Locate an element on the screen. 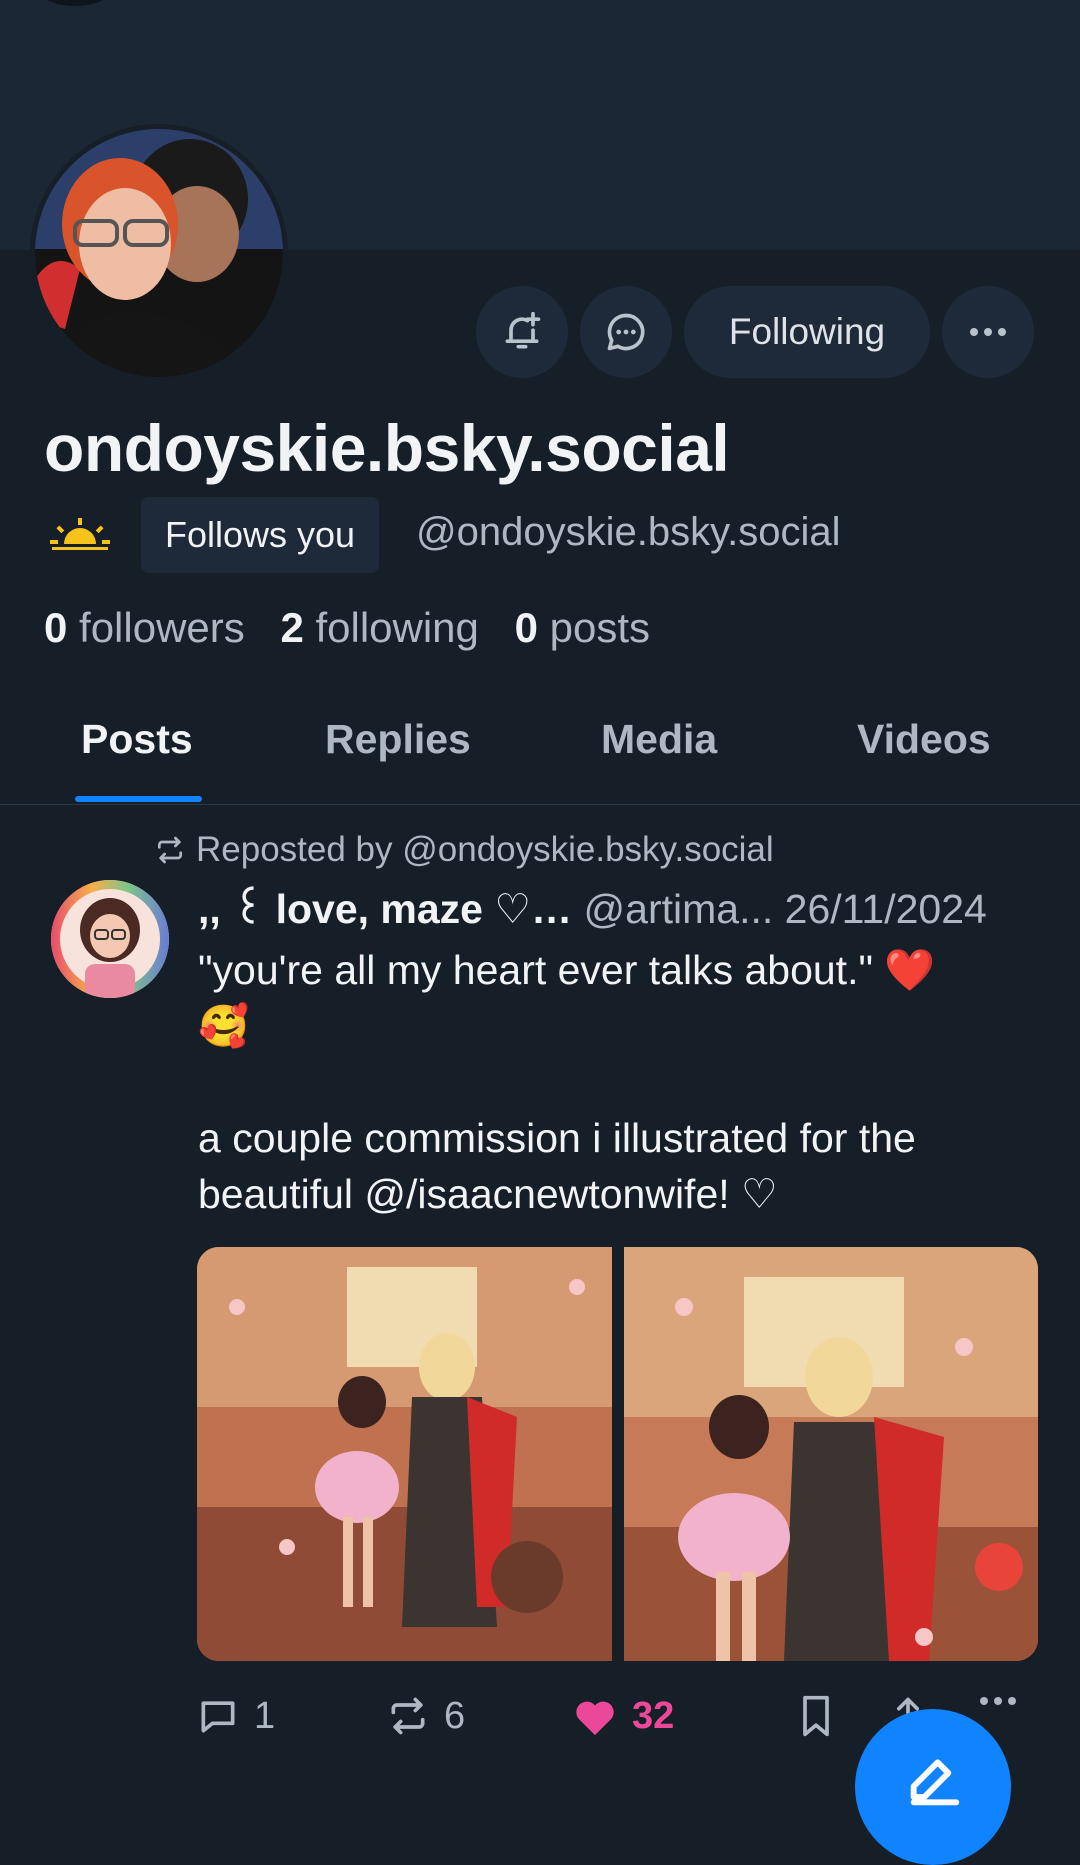 Image resolution: width=1080 pixels, height=1865 pixels. bookmark-button is located at coordinates (816, 1716).